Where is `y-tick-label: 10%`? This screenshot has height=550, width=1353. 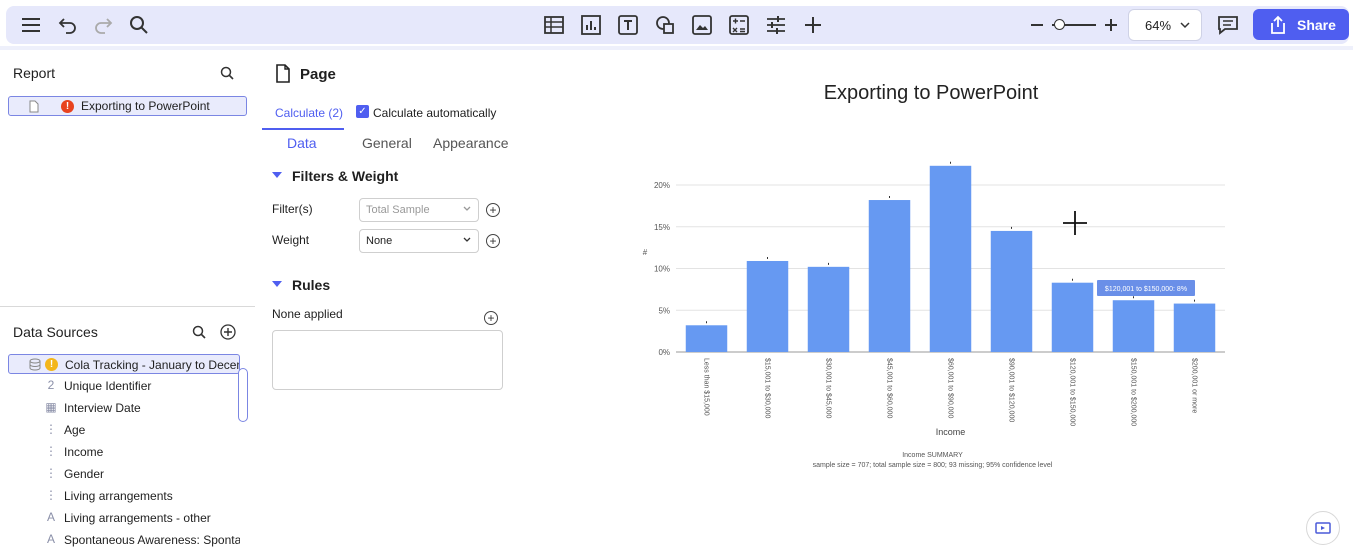
y-tick-label: 10% is located at coordinates (662, 269).